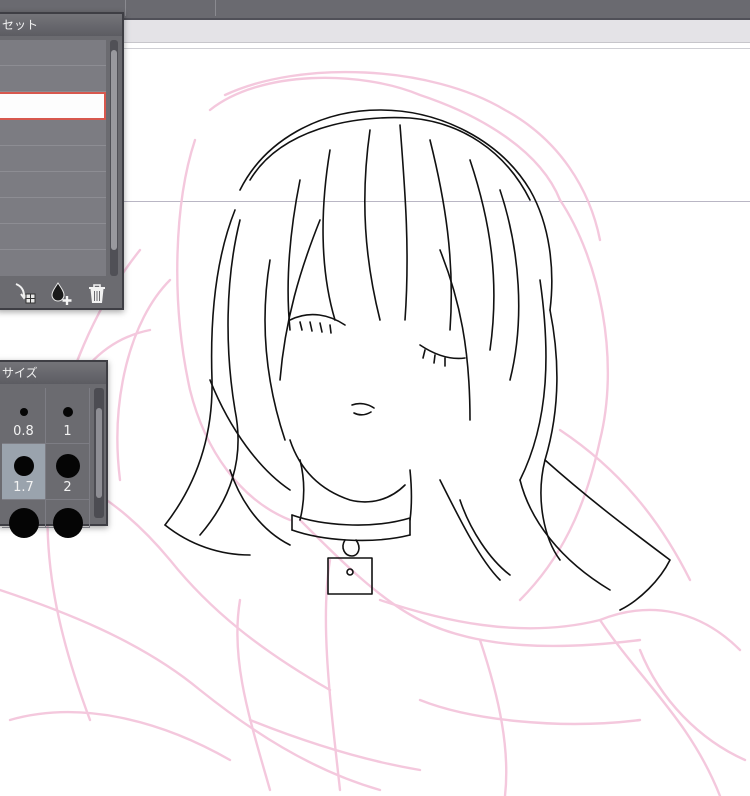 The image size is (750, 796). I want to click on size-panel-title: サイズ, so click(53, 373).